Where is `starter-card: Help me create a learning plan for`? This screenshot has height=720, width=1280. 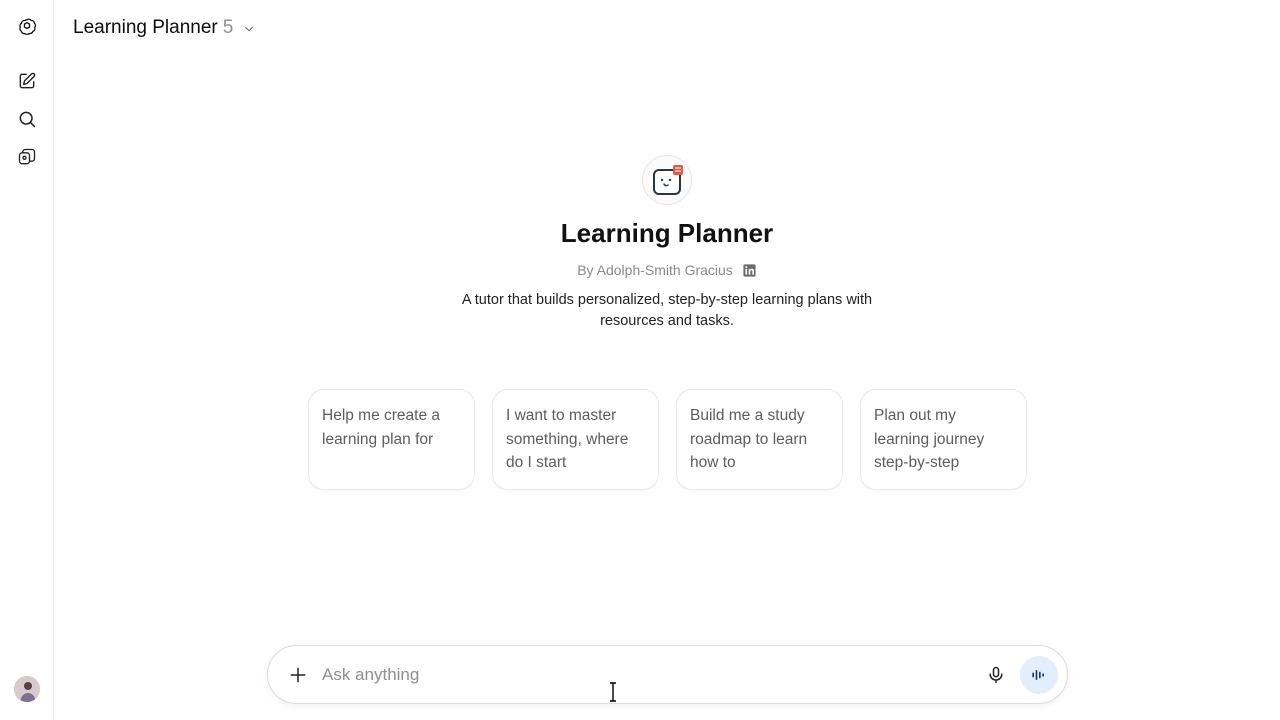 starter-card: Help me create a learning plan for is located at coordinates (391, 439).